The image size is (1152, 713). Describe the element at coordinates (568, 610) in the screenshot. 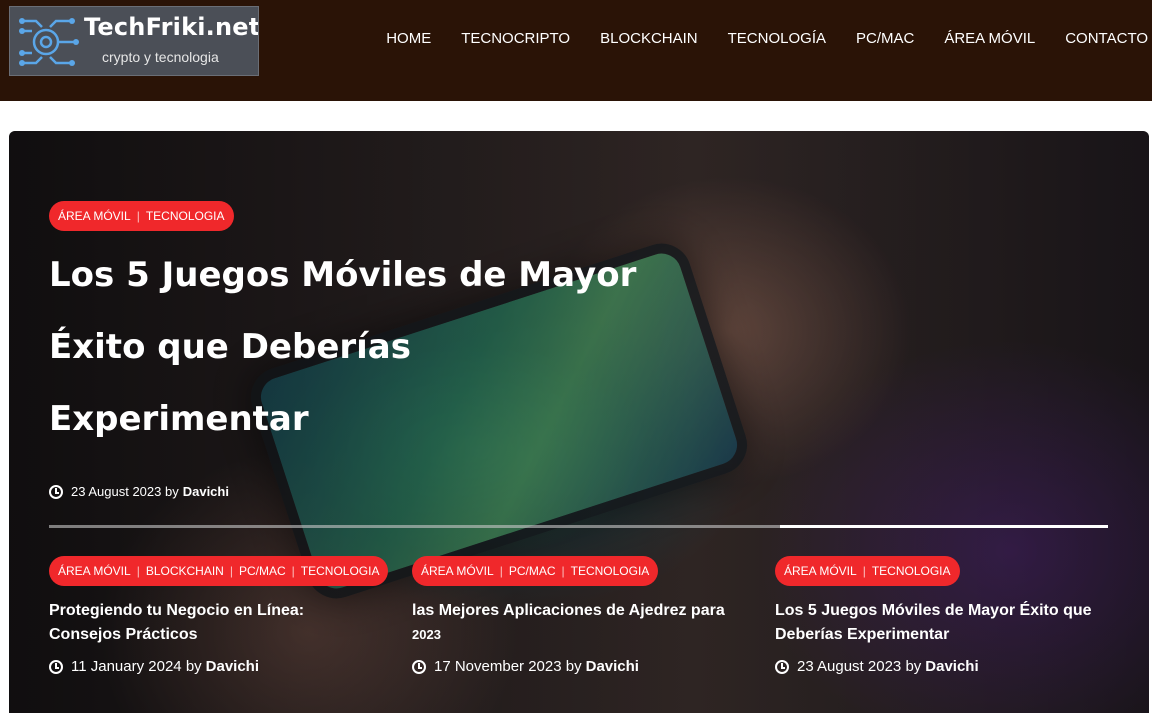

I see `card-title-line: las Mejores Aplicaciones de Ajedrez para` at that location.